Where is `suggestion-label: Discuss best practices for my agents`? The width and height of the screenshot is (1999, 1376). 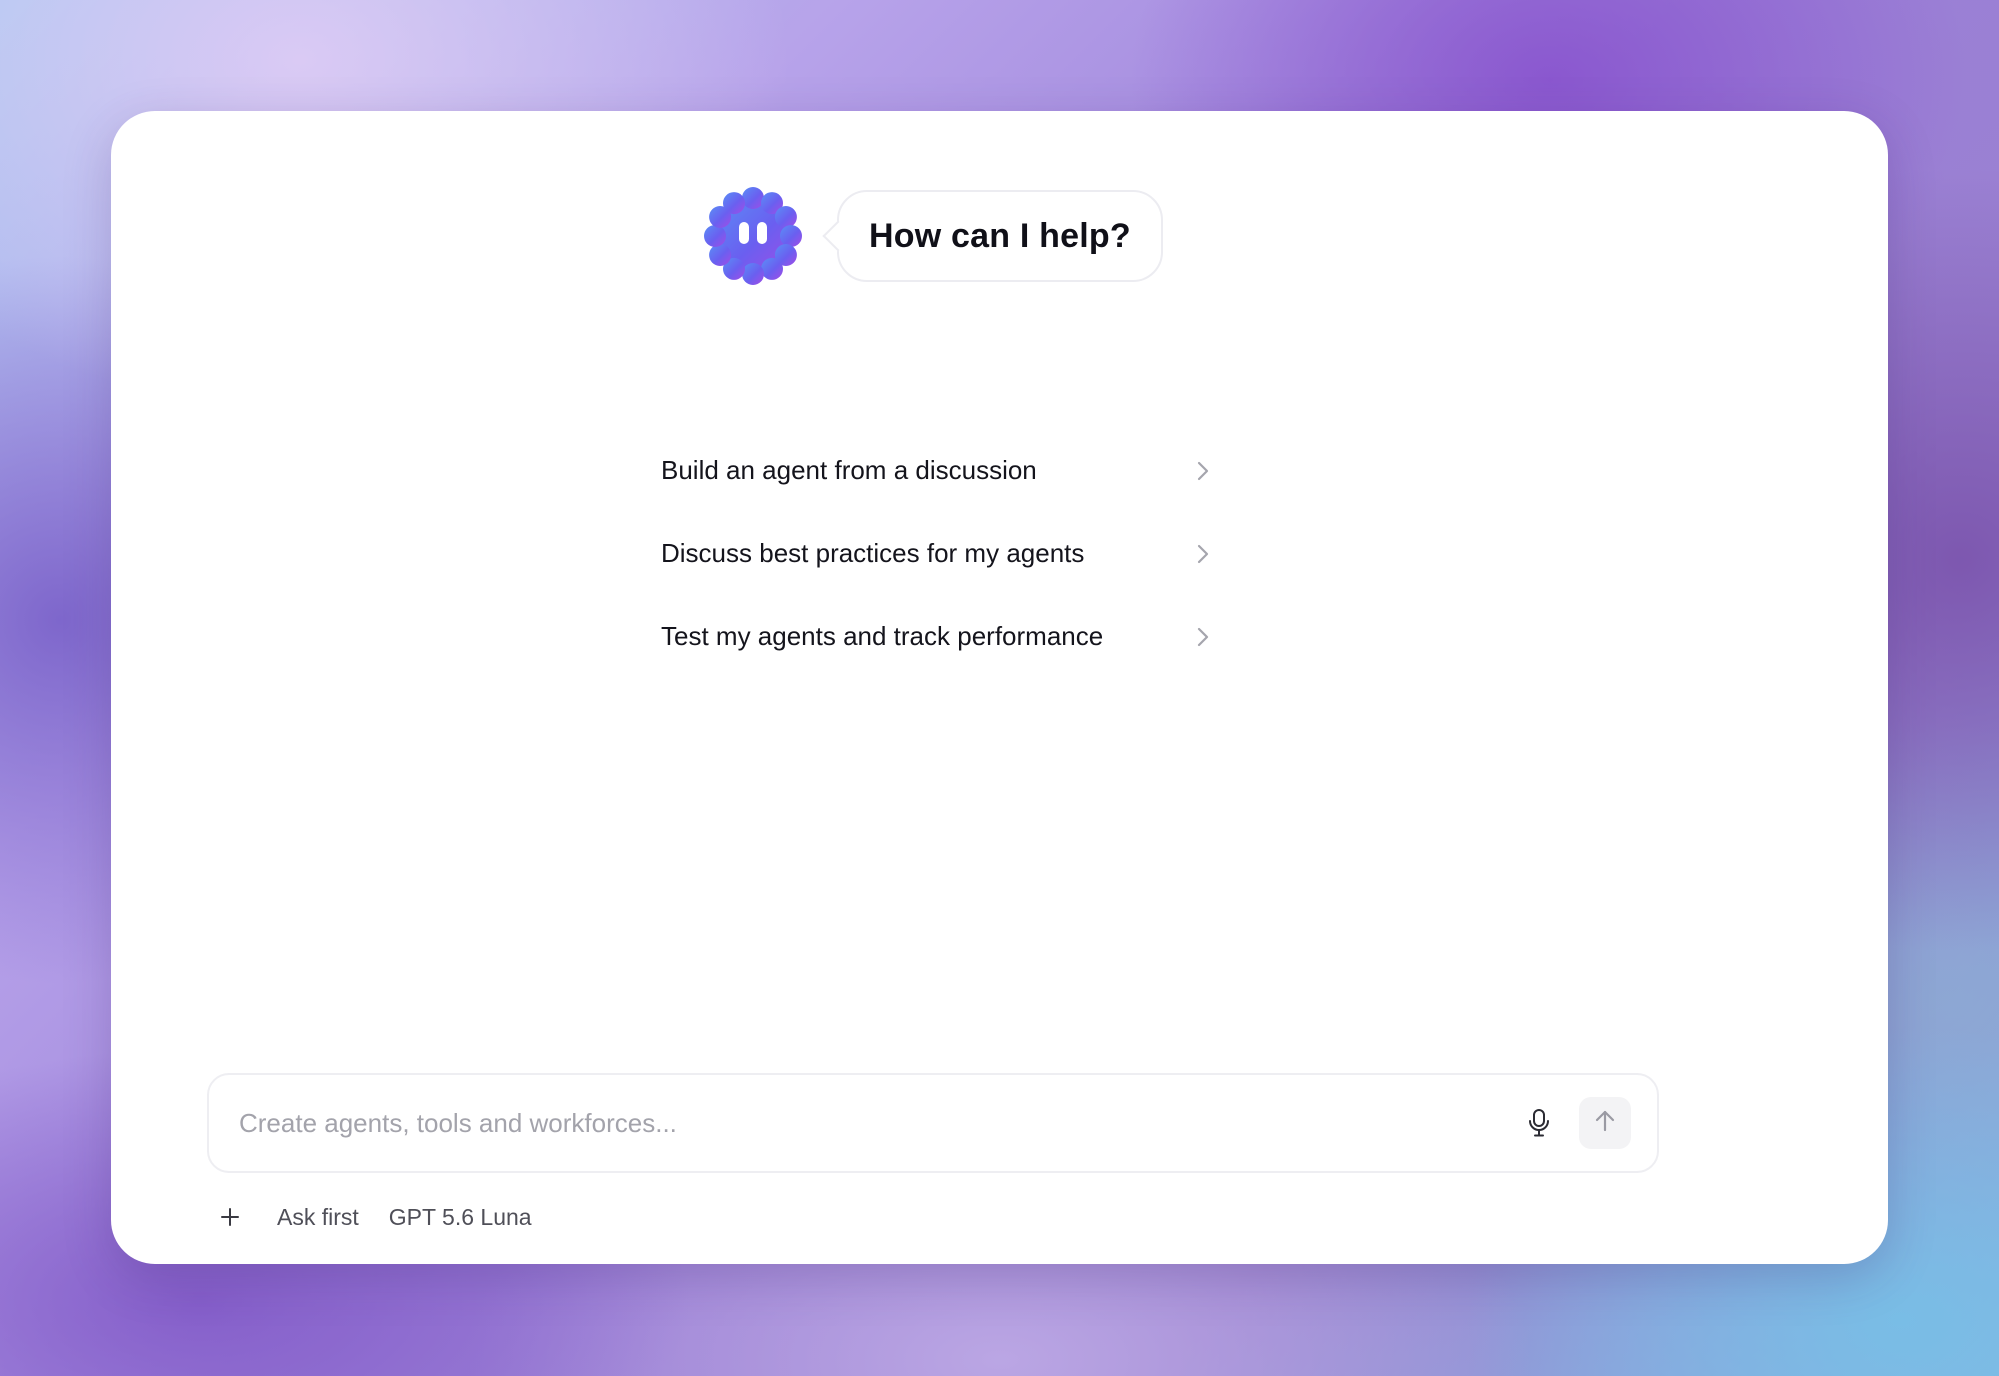
suggestion-label: Discuss best practices for my agents is located at coordinates (873, 553).